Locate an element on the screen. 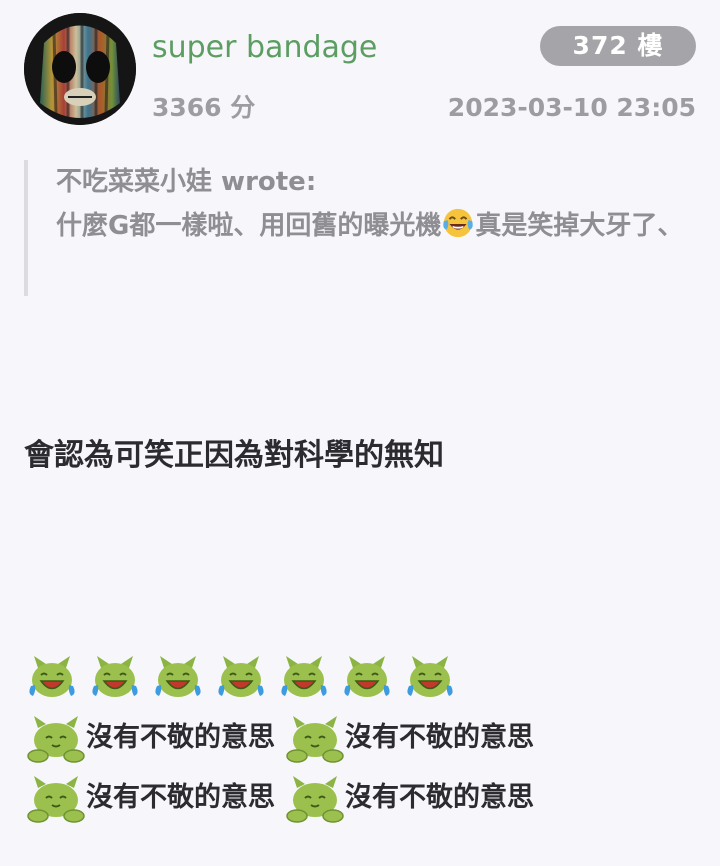 This screenshot has width=720, height=866. quoted-reply: 不吃菜菜小娃 wrote: 什麼G都一樣啦、用回舊的曝光機 真是笑掉大牙了、 is located at coordinates (359, 228).